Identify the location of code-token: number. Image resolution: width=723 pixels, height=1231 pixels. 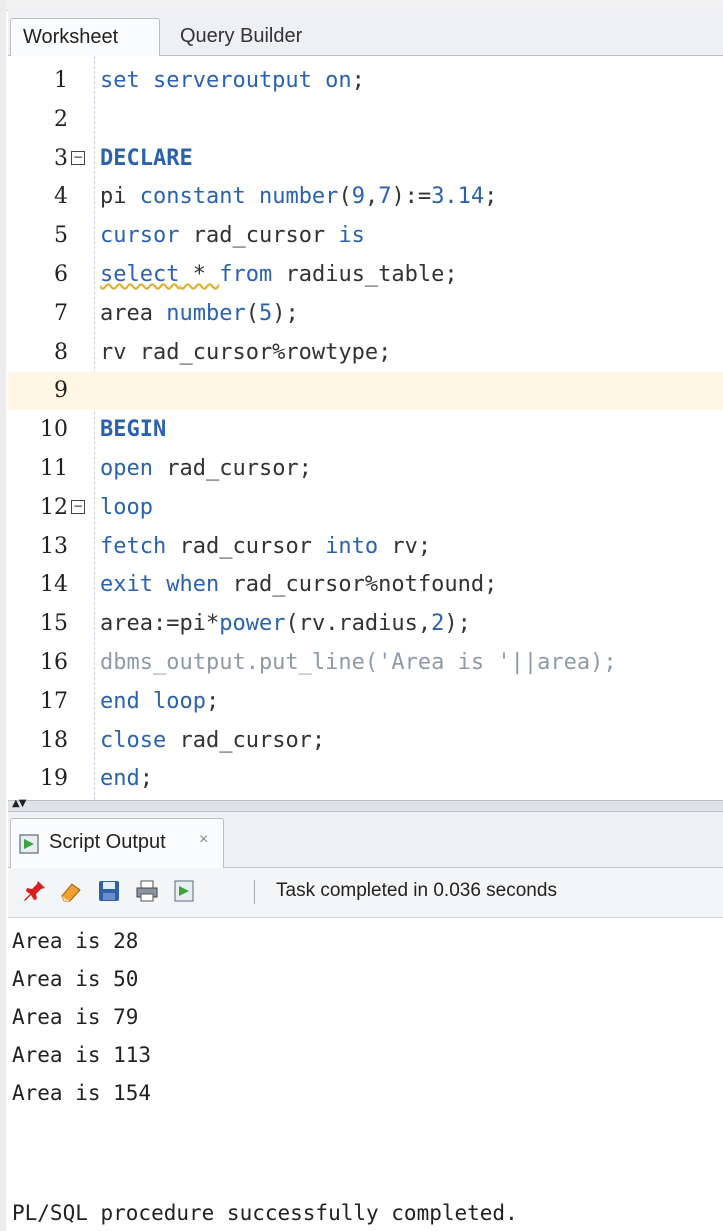
(206, 313).